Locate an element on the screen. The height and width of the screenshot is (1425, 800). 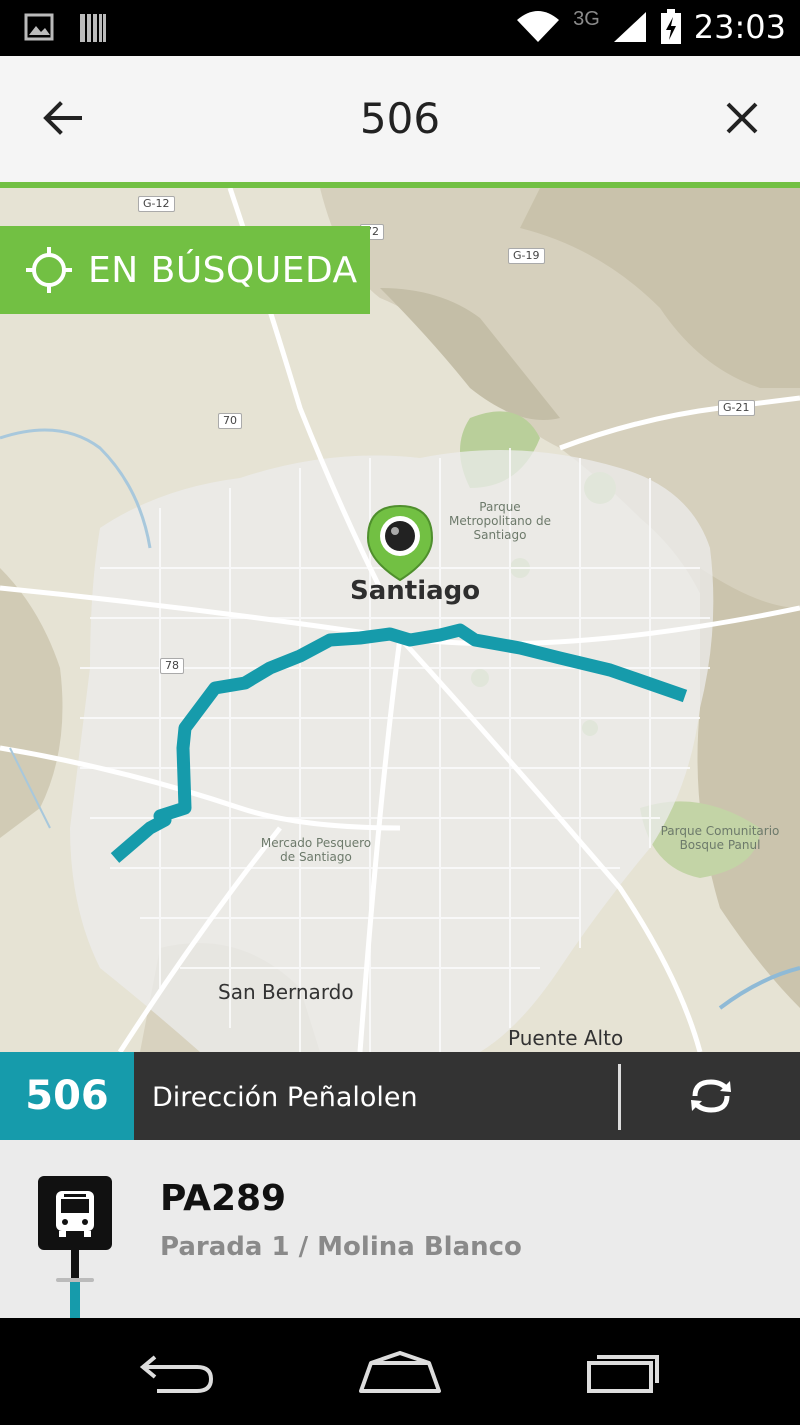
poi-label: Mercado Pesquero de Santiago is located at coordinates (316, 850).